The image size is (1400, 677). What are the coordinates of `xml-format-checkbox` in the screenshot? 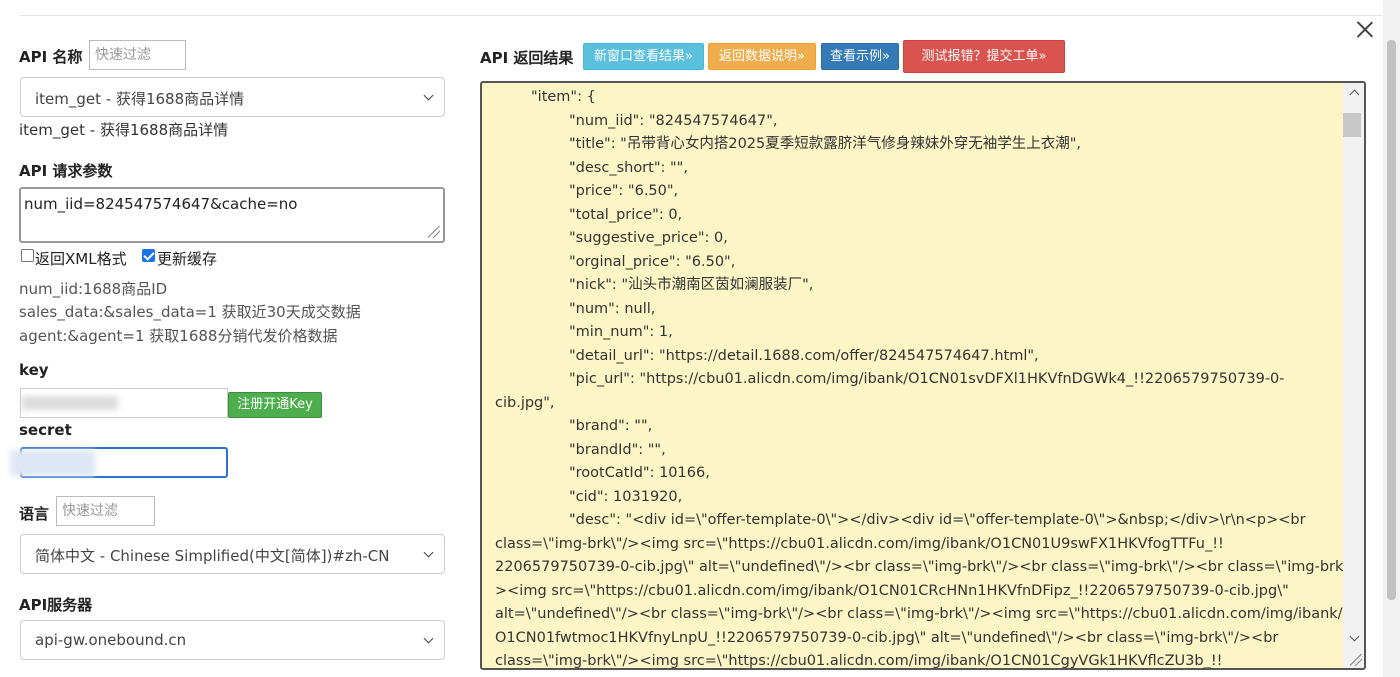 It's located at (27, 255).